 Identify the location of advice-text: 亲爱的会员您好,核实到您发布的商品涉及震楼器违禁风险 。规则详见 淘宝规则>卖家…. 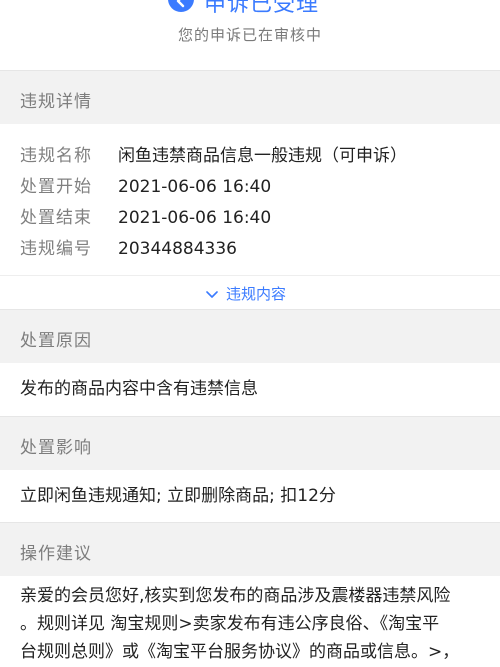
(251, 624).